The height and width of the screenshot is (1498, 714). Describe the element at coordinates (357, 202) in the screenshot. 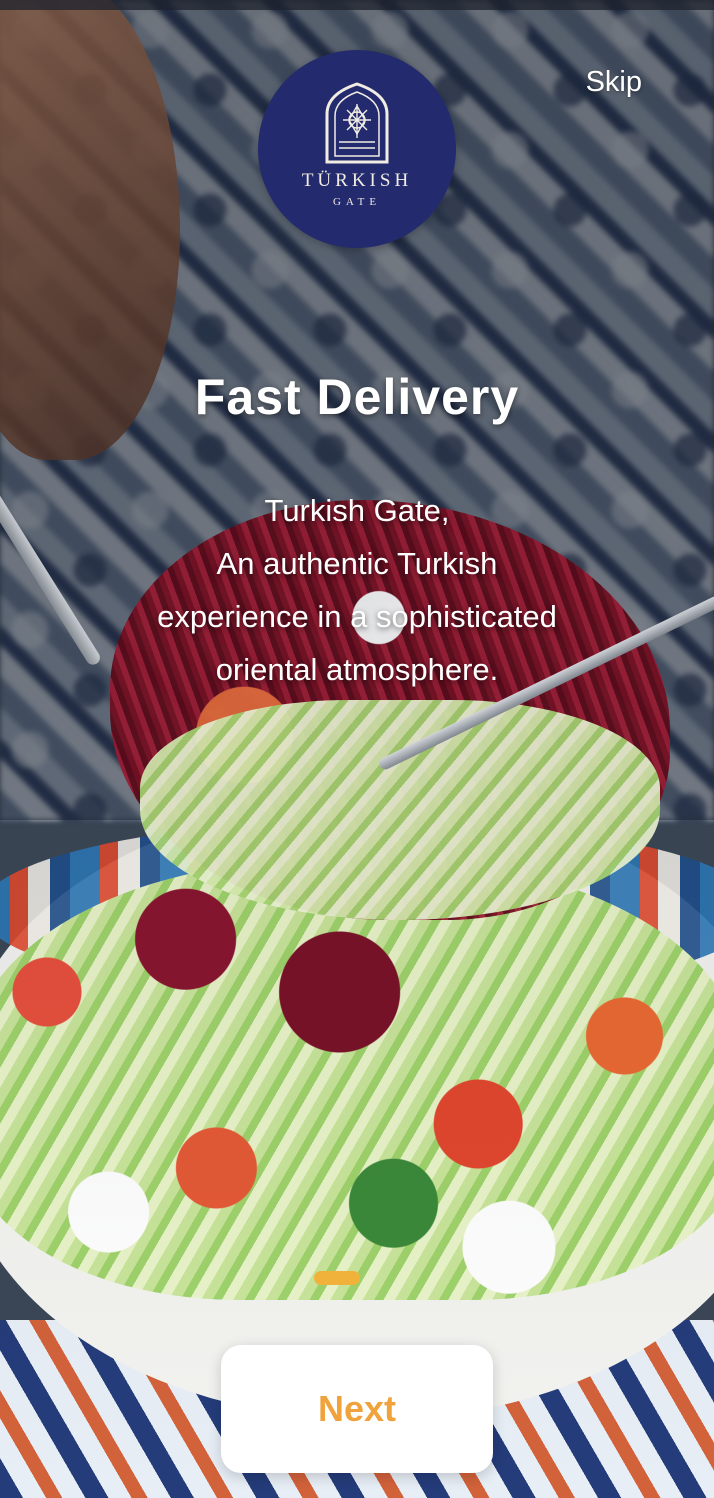

I see `logo-subword: GATE` at that location.